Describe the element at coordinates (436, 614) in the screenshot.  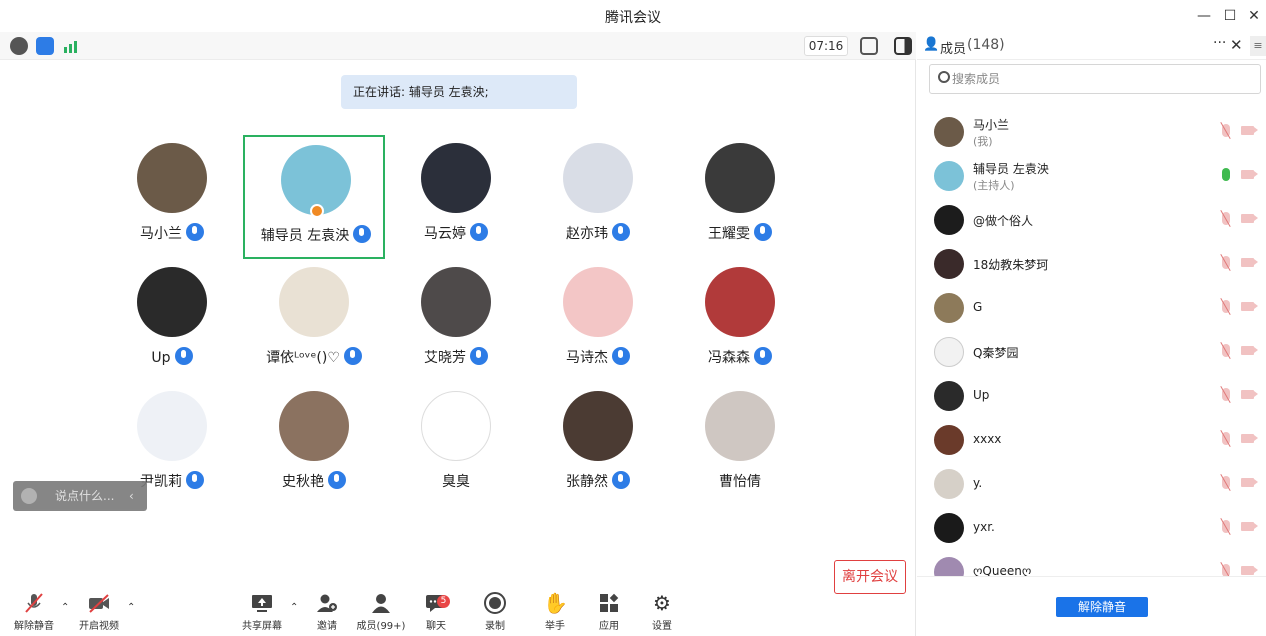
I see `chat-button: 聊天` at that location.